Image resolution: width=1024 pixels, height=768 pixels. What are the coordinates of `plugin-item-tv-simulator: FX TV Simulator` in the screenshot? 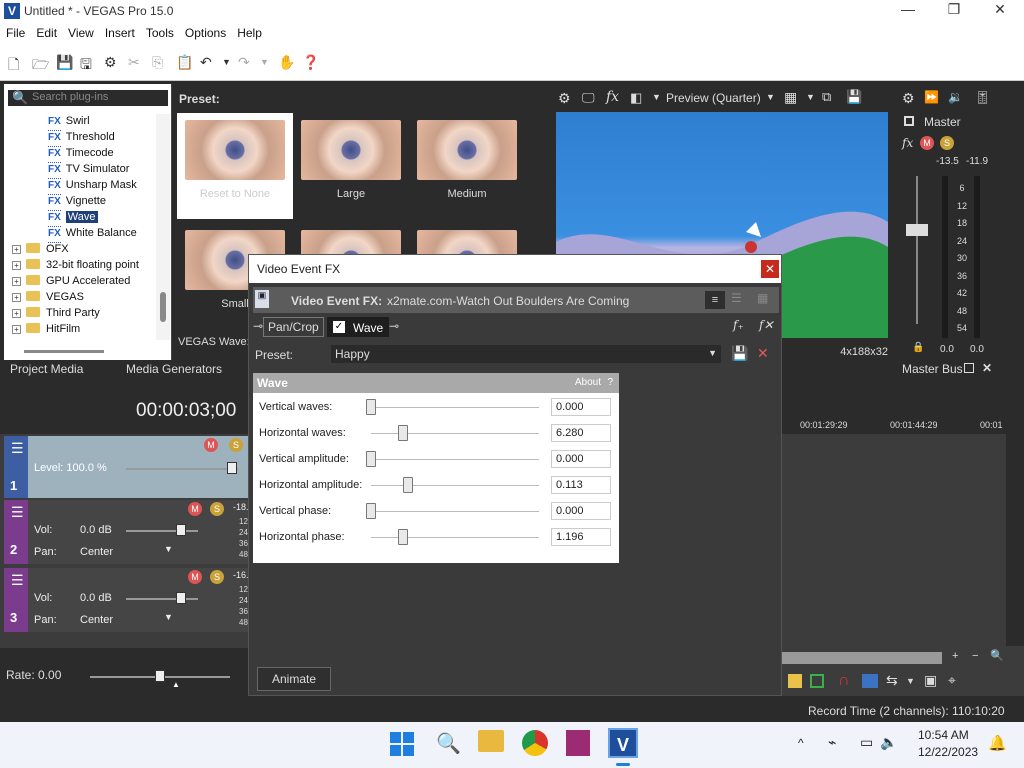 It's located at (88, 170).